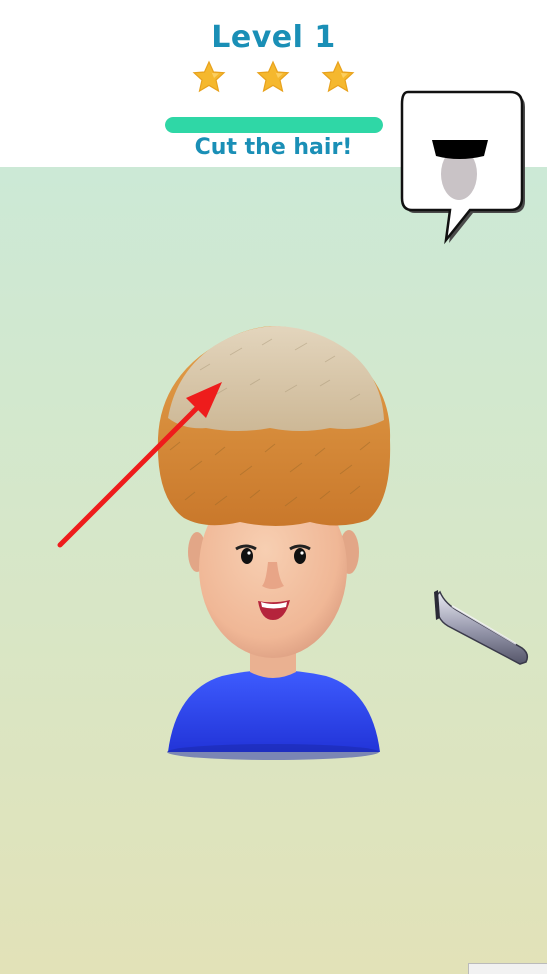 The width and height of the screenshot is (547, 974). I want to click on corner-label, so click(507, 968).